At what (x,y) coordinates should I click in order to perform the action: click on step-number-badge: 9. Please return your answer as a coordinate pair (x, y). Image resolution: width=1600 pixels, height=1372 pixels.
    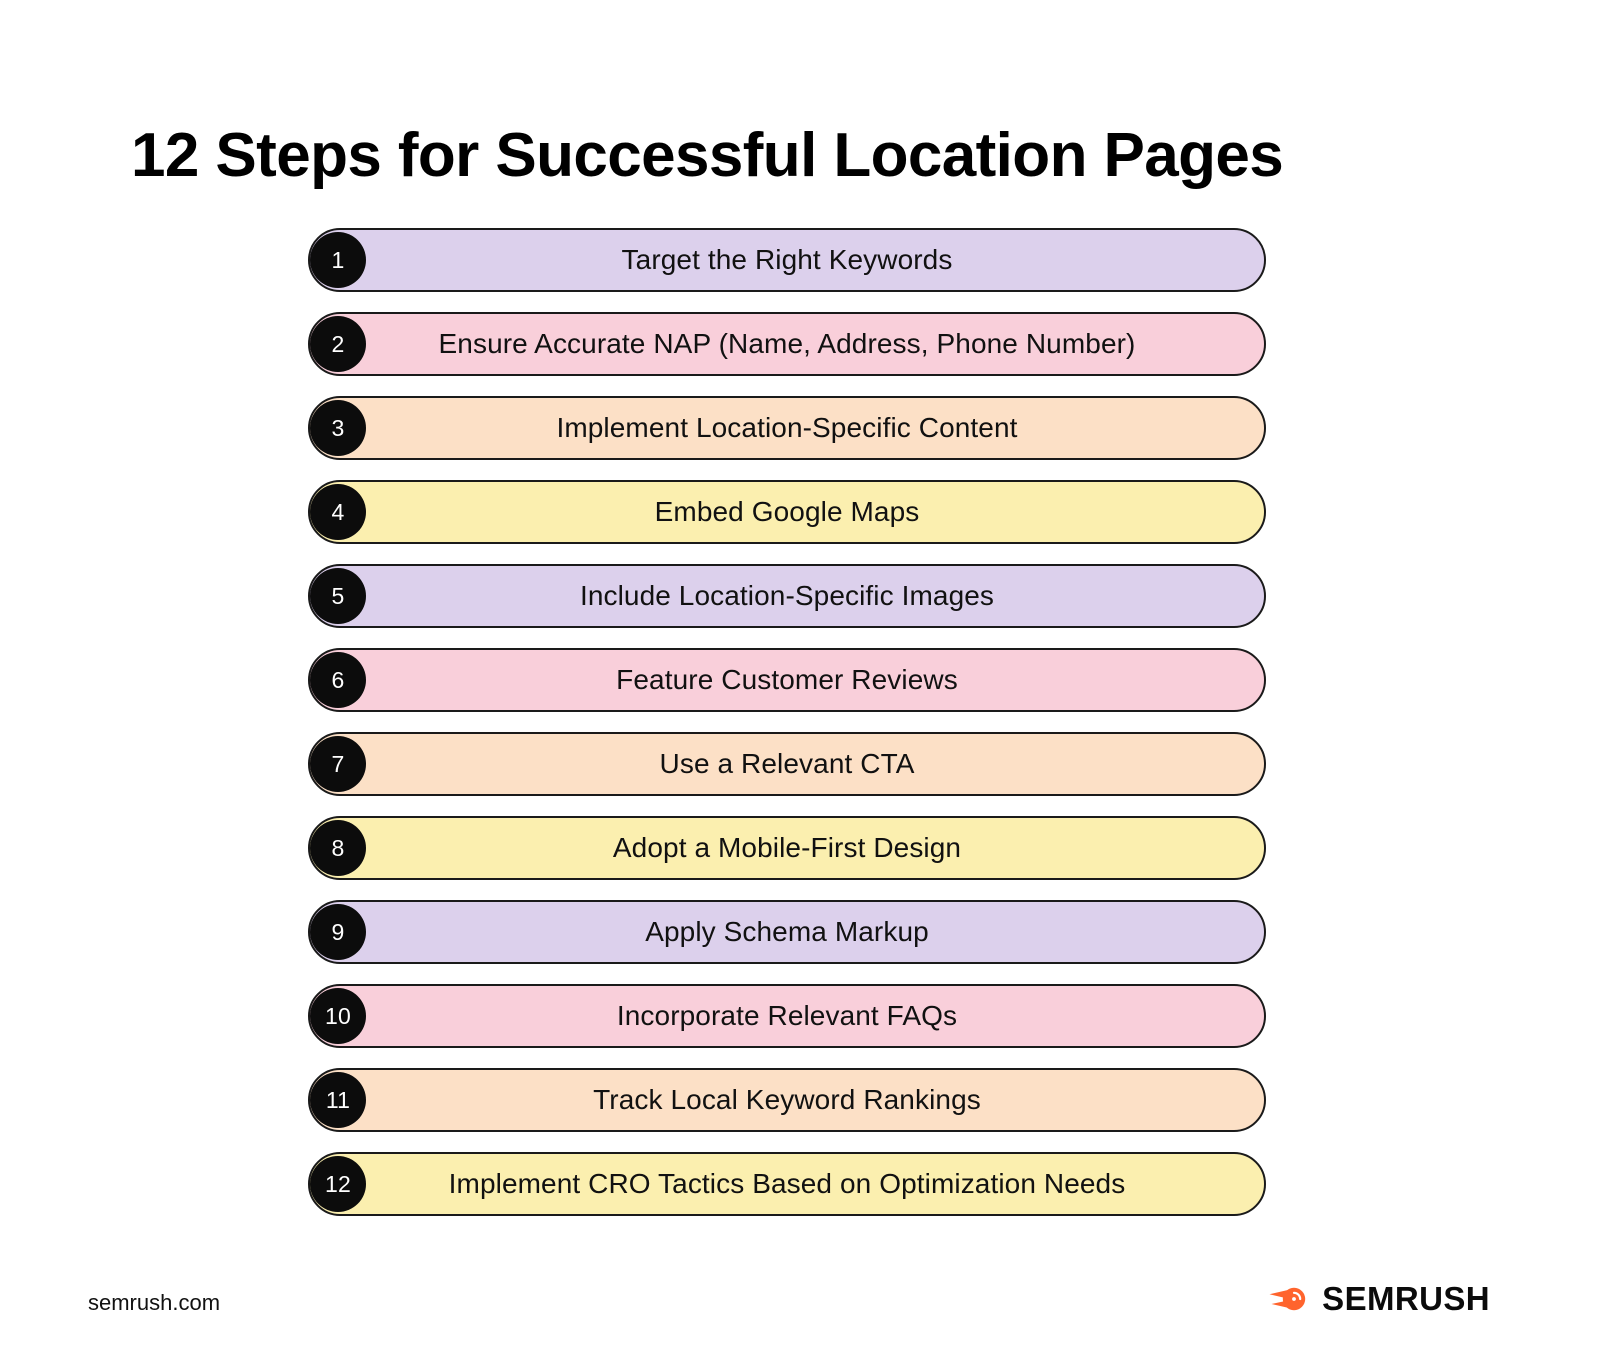
    Looking at the image, I should click on (338, 932).